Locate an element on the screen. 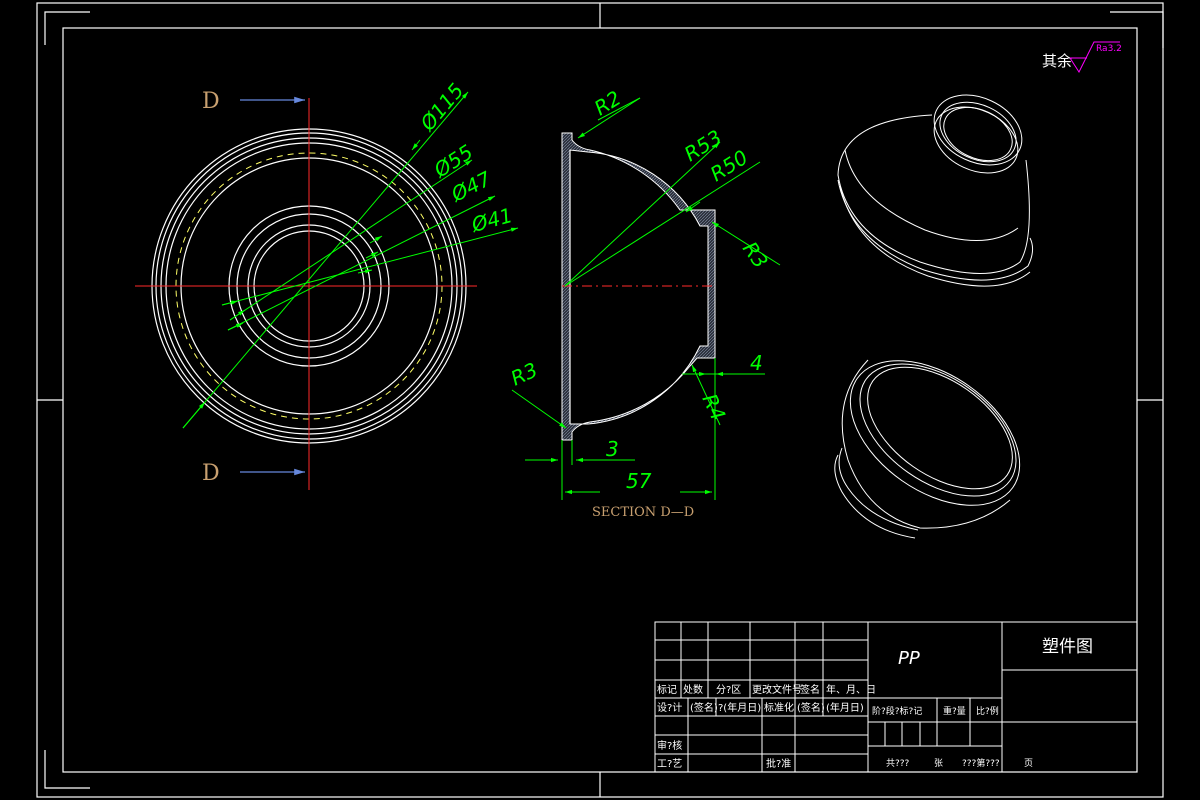 The image size is (1200, 800). dim-r4: R4 is located at coordinates (713, 407).